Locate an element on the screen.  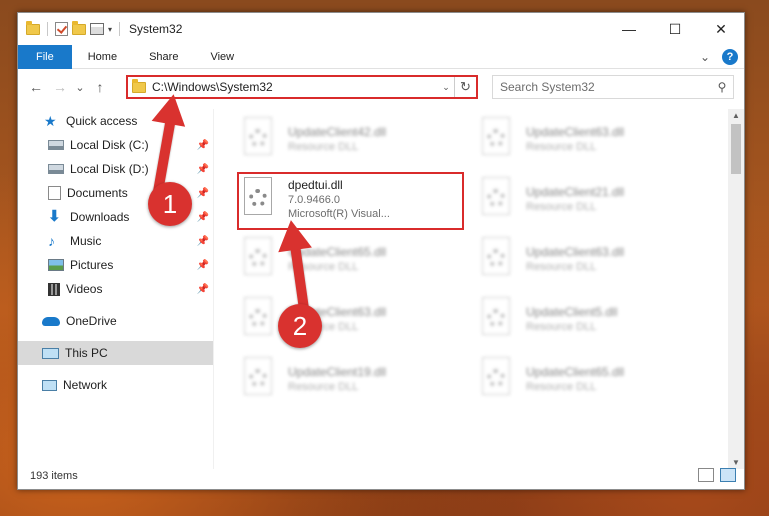
scrollbar-thumb is located at coordinates (736, 149).